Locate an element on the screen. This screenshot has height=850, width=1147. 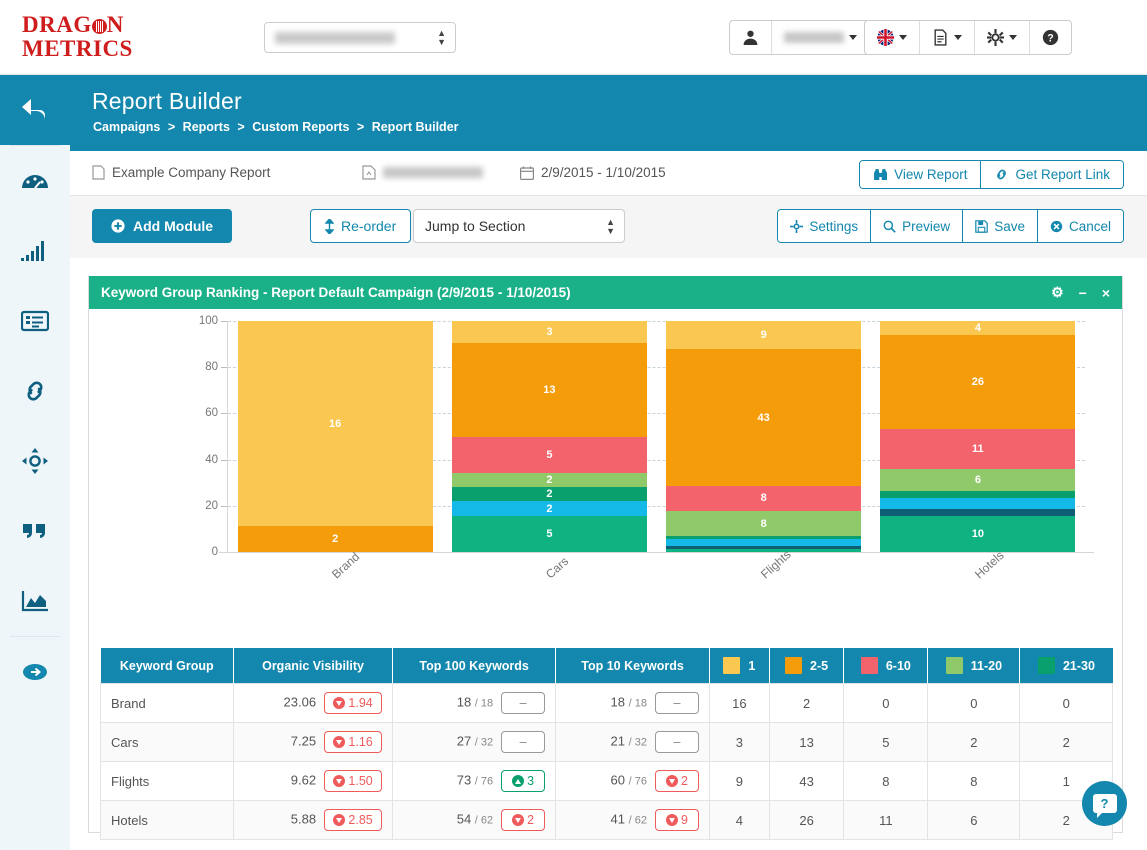
chart-segment: 13 is located at coordinates (549, 389).